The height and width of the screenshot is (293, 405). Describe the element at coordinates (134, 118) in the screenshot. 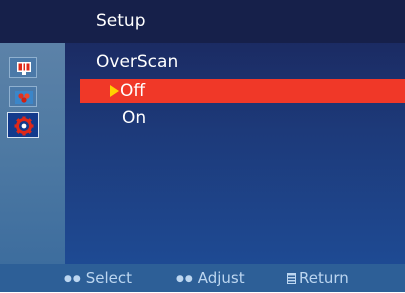

I see `option-on-label: On` at that location.